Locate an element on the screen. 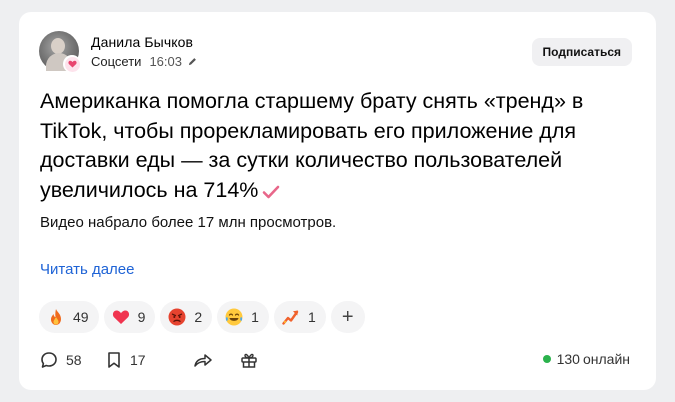  post-footer: 58 17 130 онлайн is located at coordinates (335, 361).